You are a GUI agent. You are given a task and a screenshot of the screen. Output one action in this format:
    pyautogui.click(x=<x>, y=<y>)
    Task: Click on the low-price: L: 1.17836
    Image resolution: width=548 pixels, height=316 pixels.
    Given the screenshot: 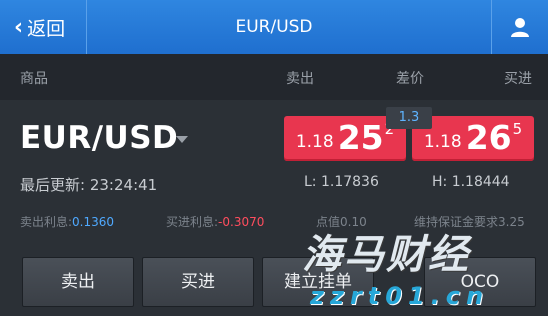 What is the action you would take?
    pyautogui.click(x=341, y=182)
    